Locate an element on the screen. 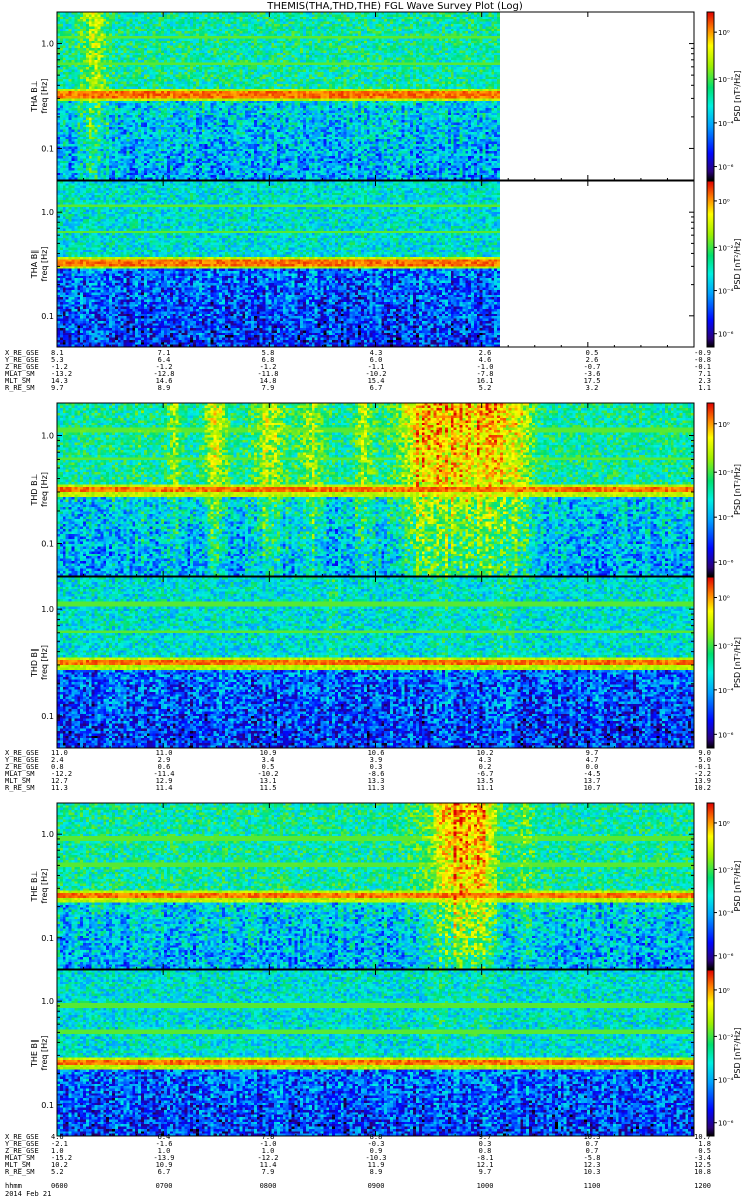 Image resolution: width=750 pixels, height=1200 pixels. orbit-value: 10.3 is located at coordinates (592, 1172).